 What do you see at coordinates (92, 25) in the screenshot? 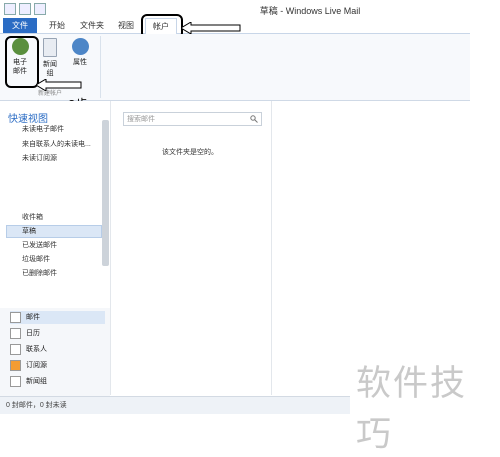
I see `tab-folder: 文件夹` at bounding box center [92, 25].